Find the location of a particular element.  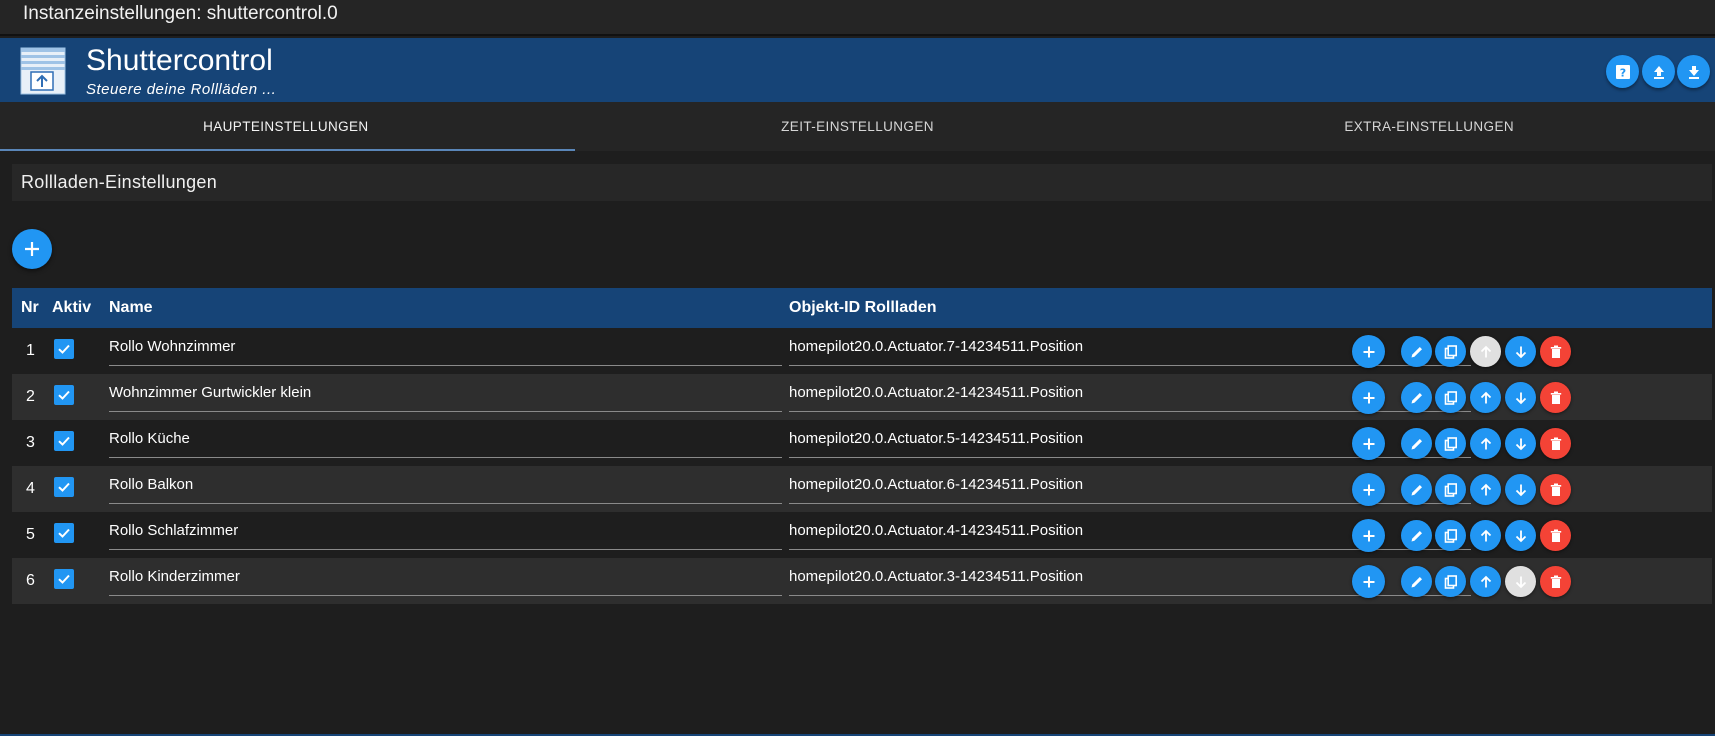

table-header: Nr Aktiv Name Objekt-ID Rollladen is located at coordinates (862, 308).